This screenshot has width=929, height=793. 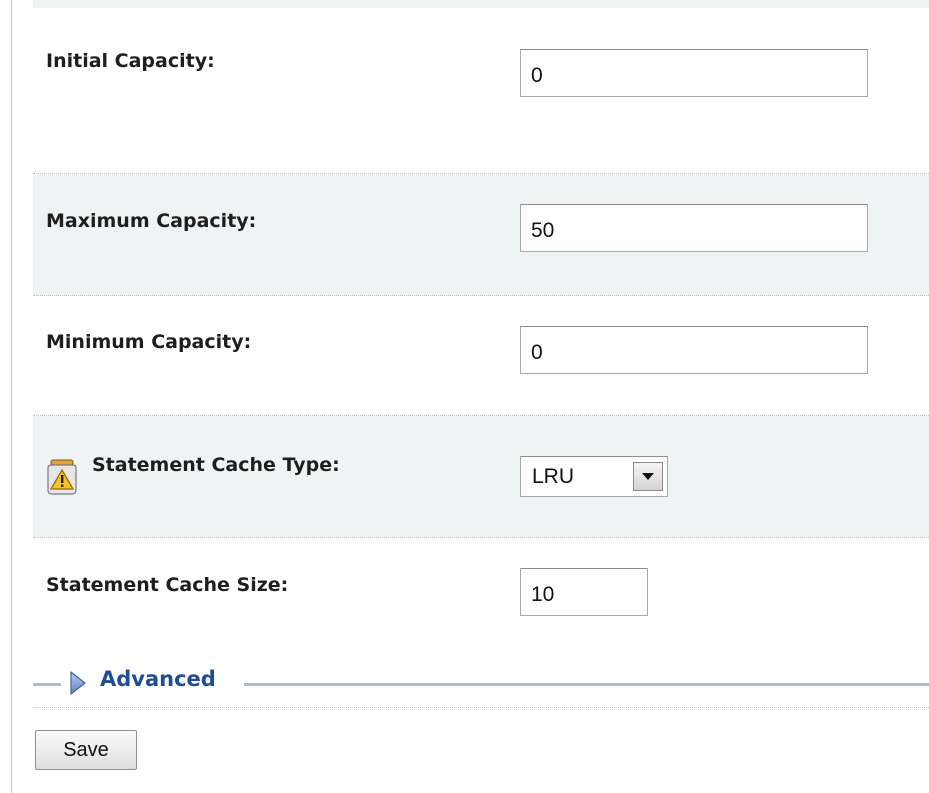 I want to click on chevron-down-icon, so click(x=648, y=476).